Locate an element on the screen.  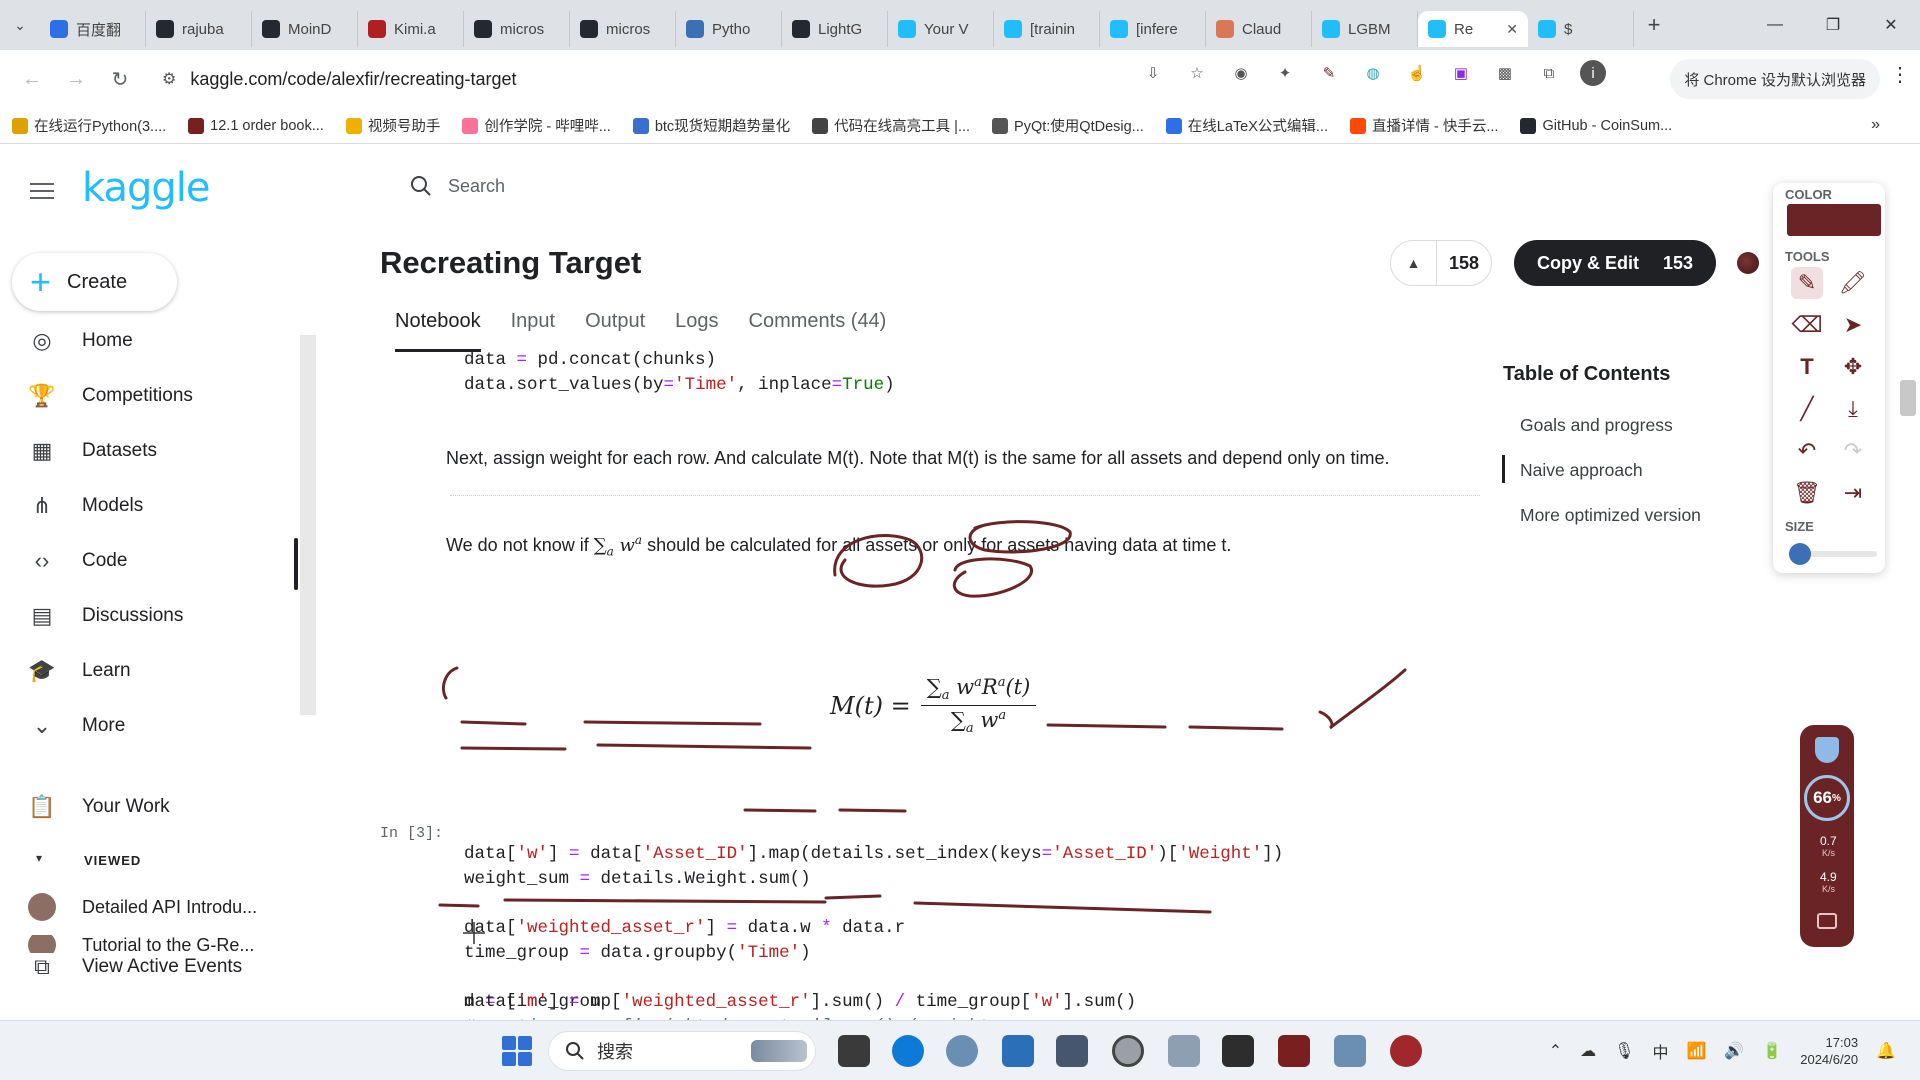
browser-tab: Claud is located at coordinates (1259, 29).